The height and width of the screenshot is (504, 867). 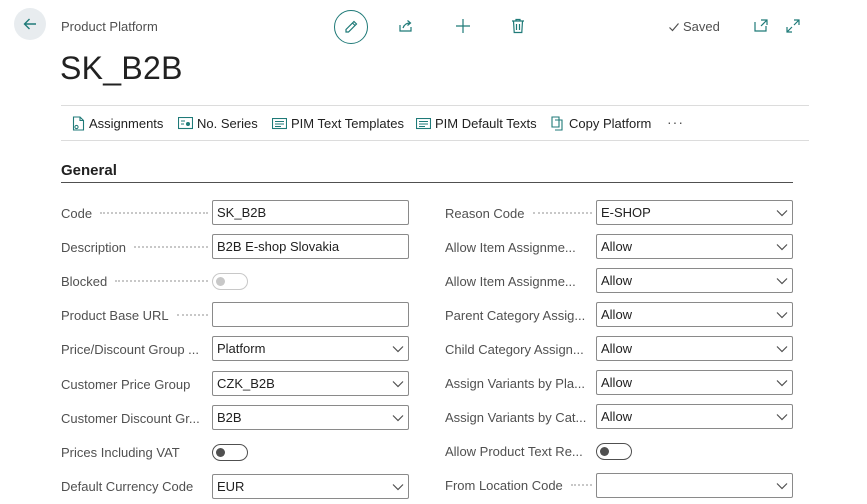 What do you see at coordinates (230, 452) in the screenshot?
I see `prices-including-vat-toggle` at bounding box center [230, 452].